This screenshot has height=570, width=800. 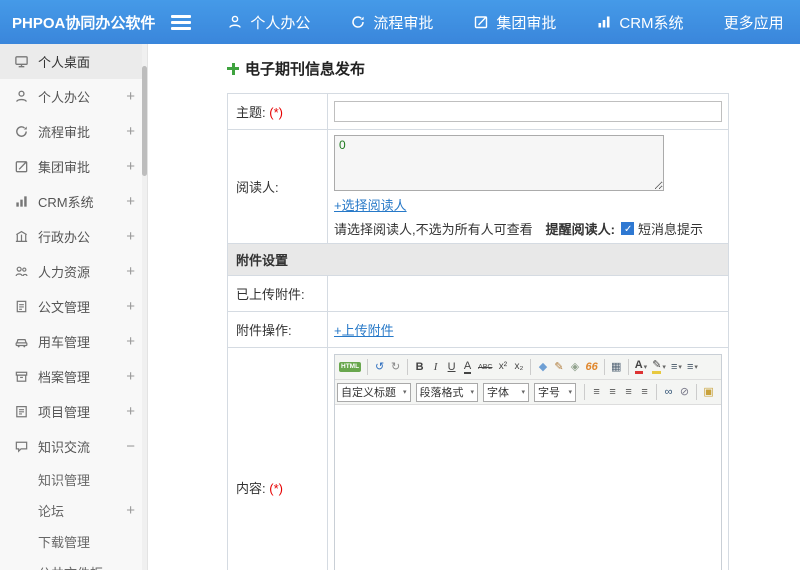 I want to click on attachment-operation-row: 附件操作: +上传附件, so click(x=478, y=329).